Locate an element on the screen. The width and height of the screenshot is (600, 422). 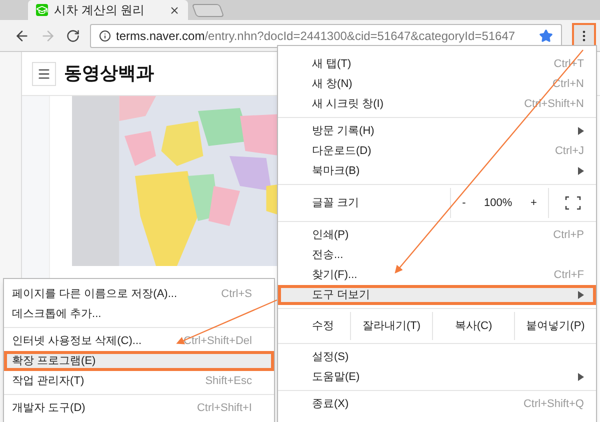
menu-icon is located at coordinates (44, 73).